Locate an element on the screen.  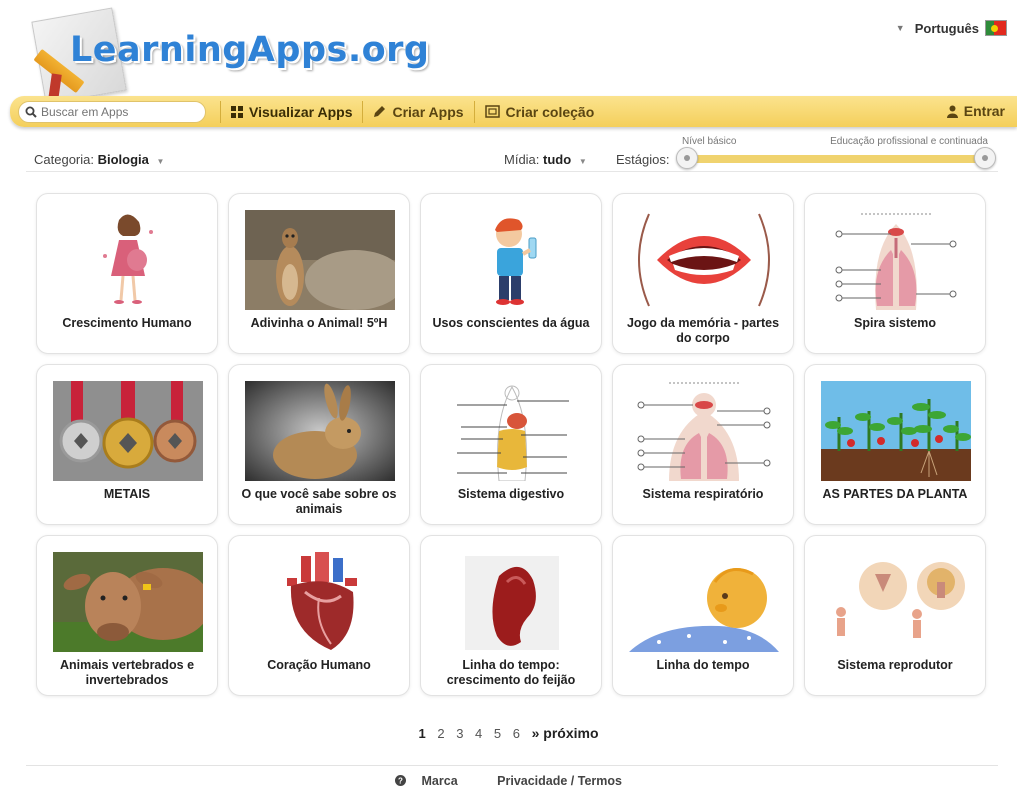
language-selector: ▼ Português is located at coordinates (951, 28).